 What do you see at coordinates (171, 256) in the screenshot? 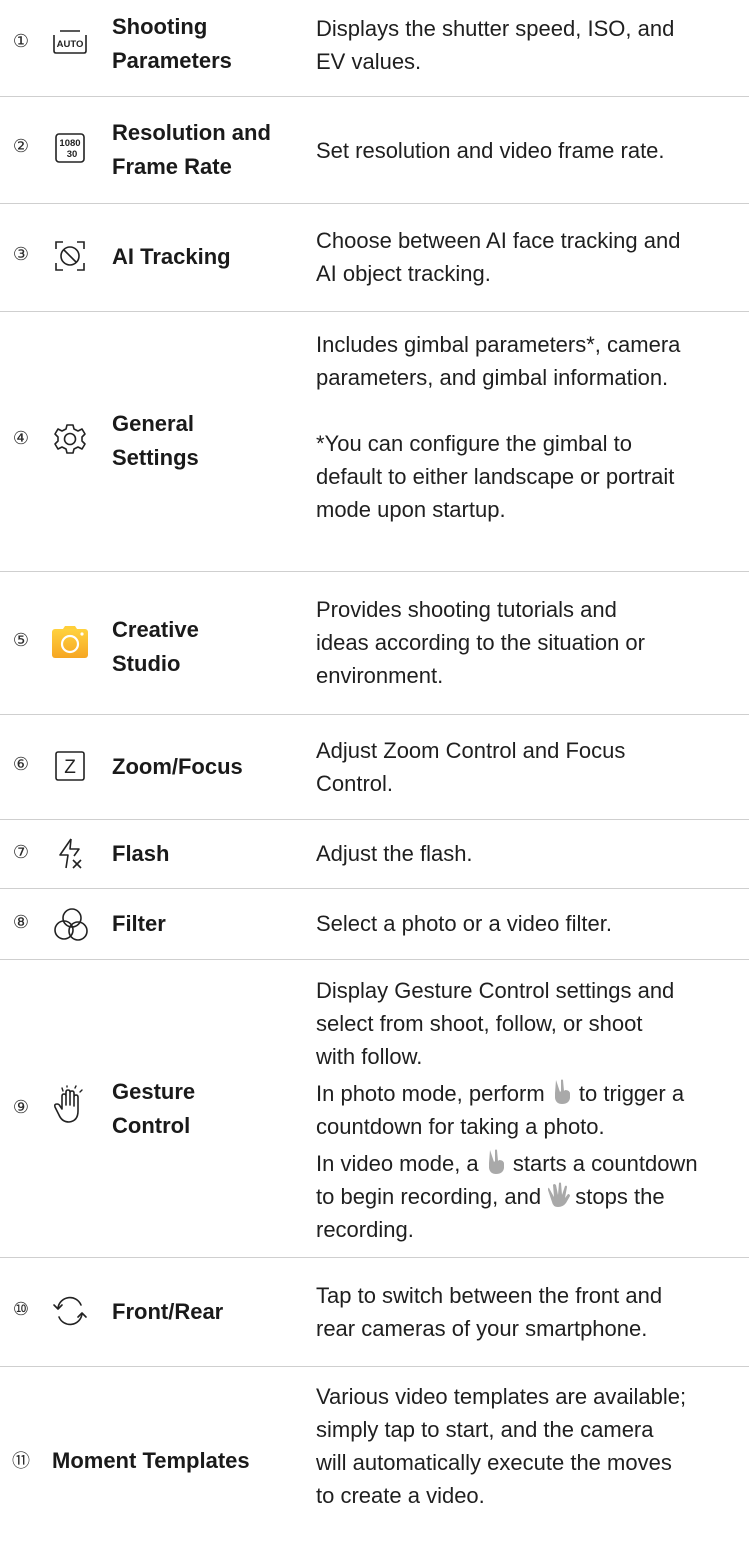
I see `feature-name: AI Tracking` at bounding box center [171, 256].